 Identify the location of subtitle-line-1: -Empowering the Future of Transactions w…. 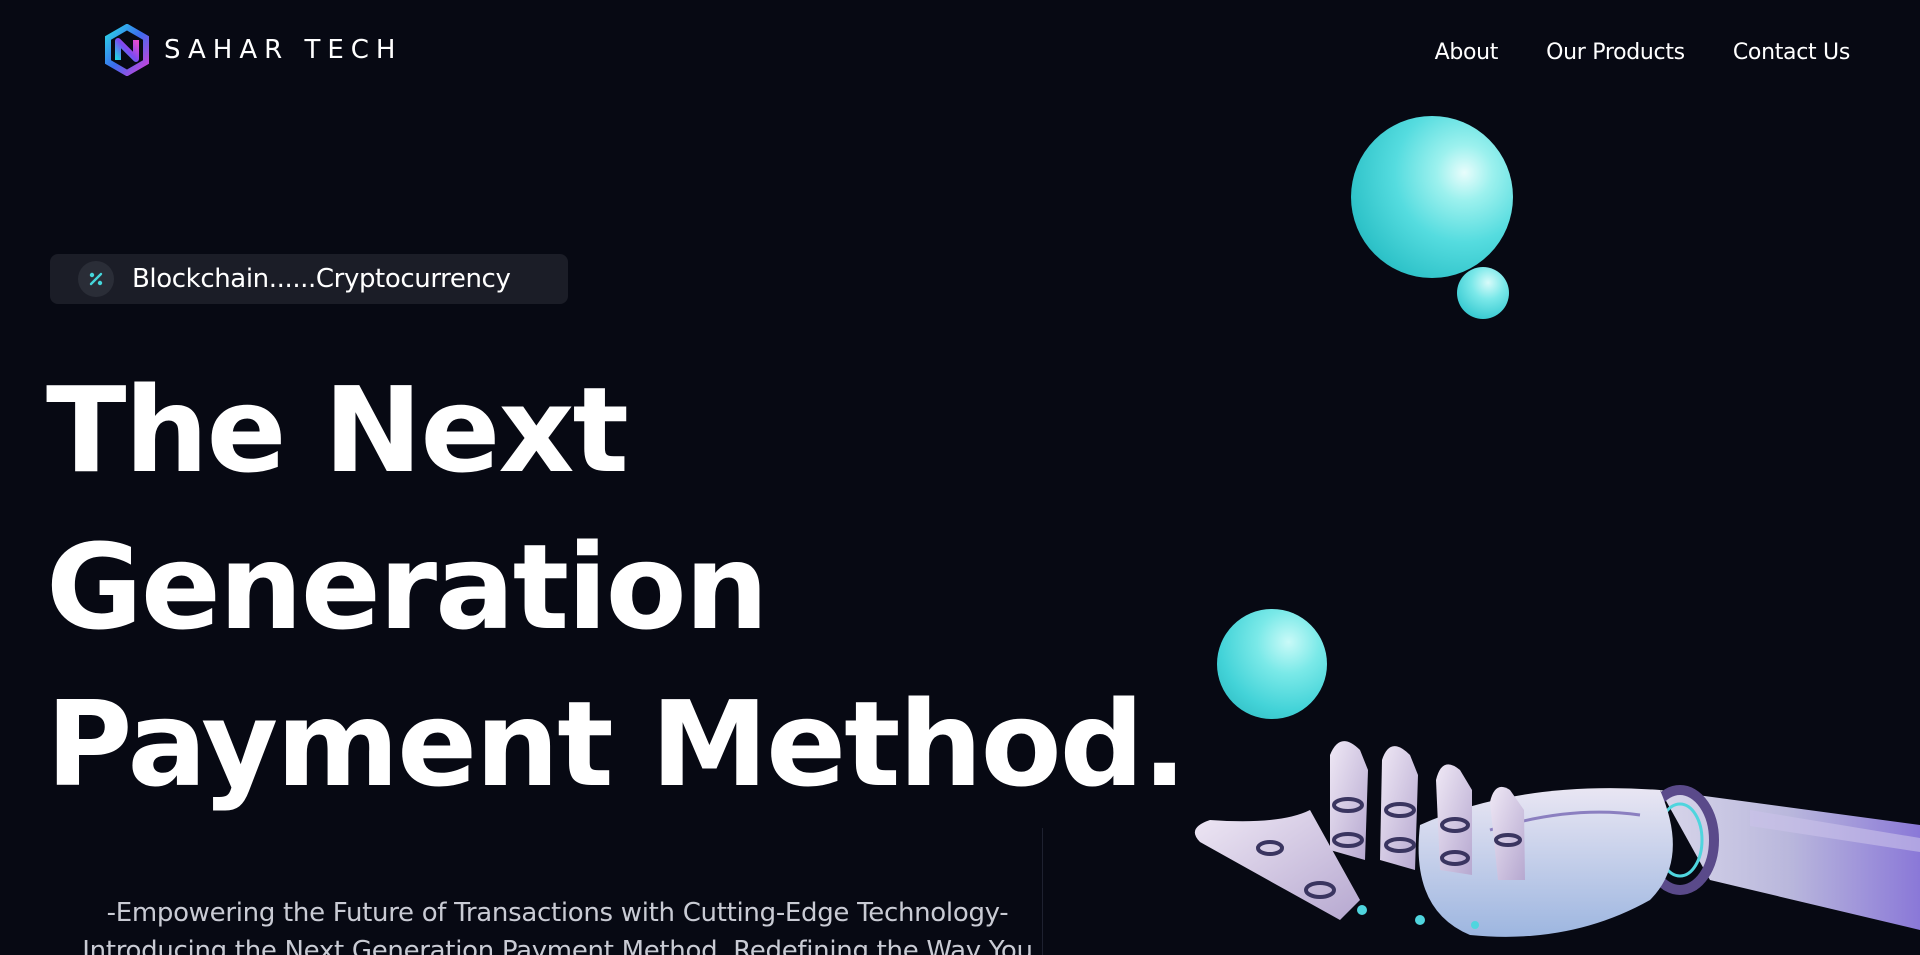
(557, 913).